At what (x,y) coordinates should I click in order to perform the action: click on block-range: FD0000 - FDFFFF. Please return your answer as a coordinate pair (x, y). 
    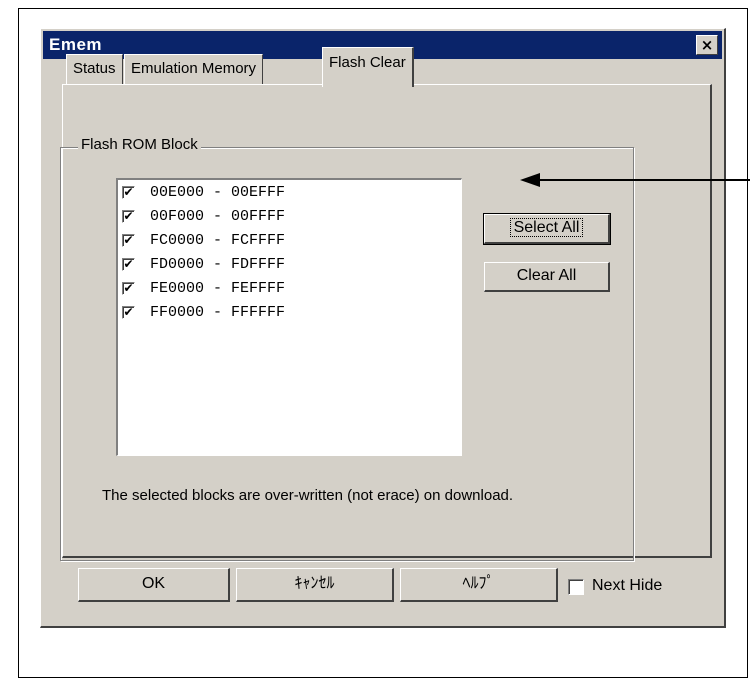
    Looking at the image, I should click on (218, 264).